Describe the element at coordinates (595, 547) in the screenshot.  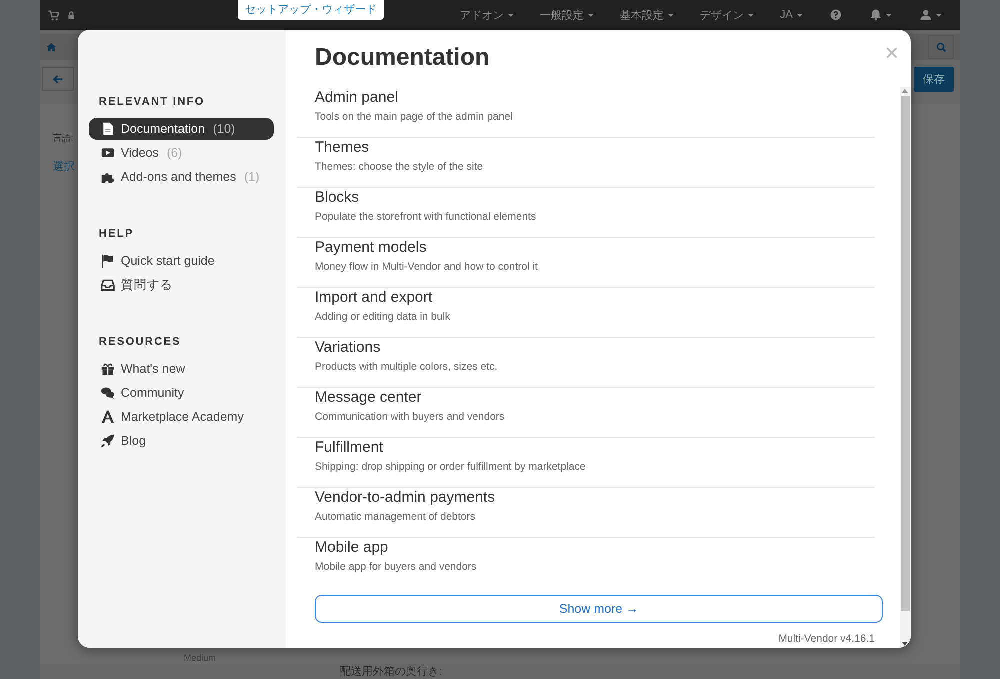
I see `article-link: Mobile app` at that location.